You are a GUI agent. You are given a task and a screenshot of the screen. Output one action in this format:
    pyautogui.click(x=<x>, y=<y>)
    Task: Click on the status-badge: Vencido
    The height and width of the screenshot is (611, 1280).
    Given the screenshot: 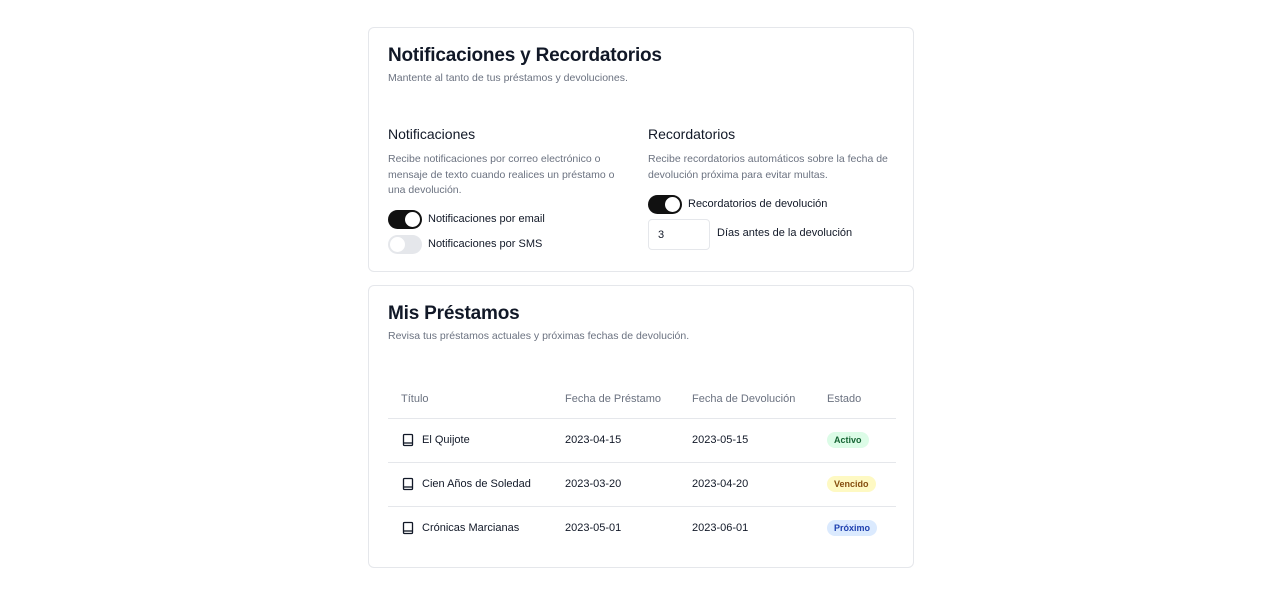 What is the action you would take?
    pyautogui.click(x=851, y=484)
    